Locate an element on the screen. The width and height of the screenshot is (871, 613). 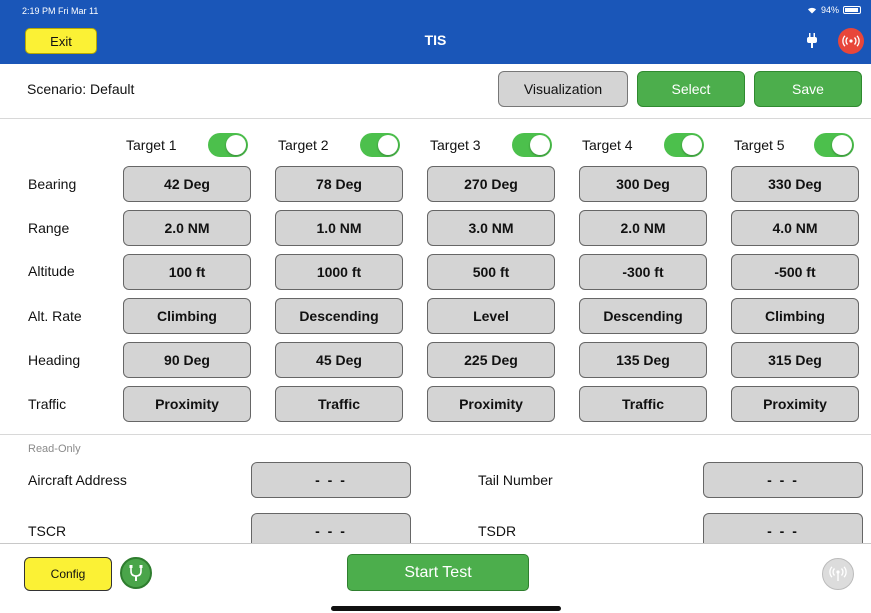
section-divider is located at coordinates (435, 434).